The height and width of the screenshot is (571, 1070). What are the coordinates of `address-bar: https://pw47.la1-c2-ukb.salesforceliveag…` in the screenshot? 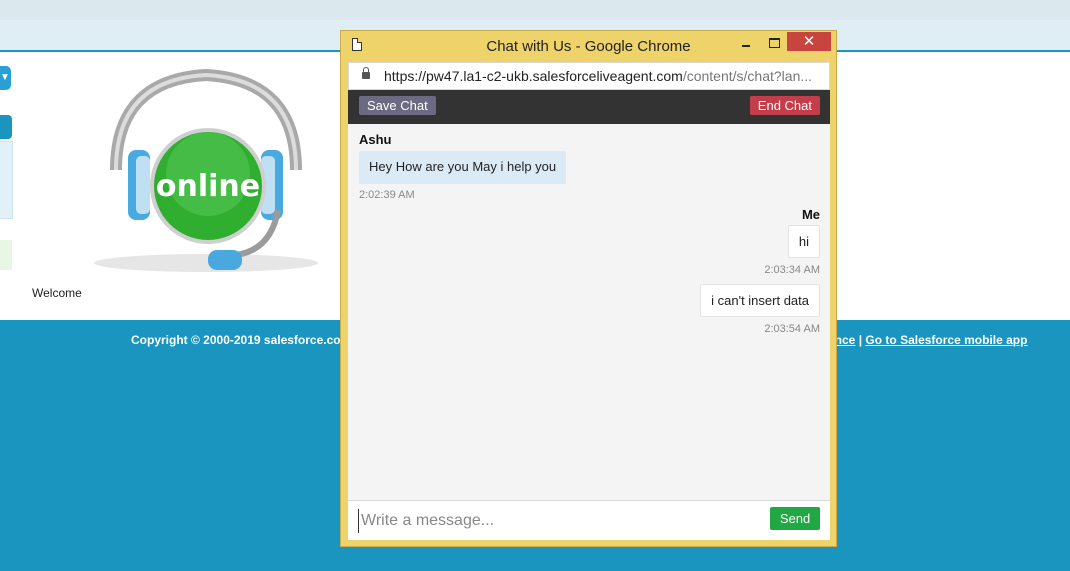 It's located at (589, 76).